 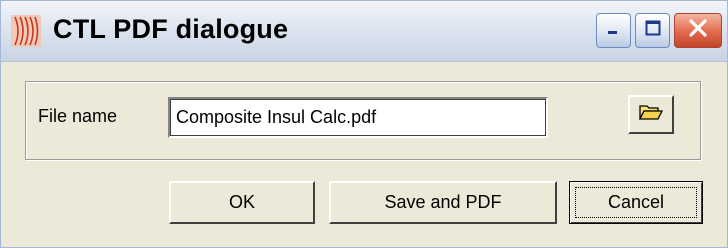 I want to click on cancel-button-label: Cancel, so click(x=636, y=202).